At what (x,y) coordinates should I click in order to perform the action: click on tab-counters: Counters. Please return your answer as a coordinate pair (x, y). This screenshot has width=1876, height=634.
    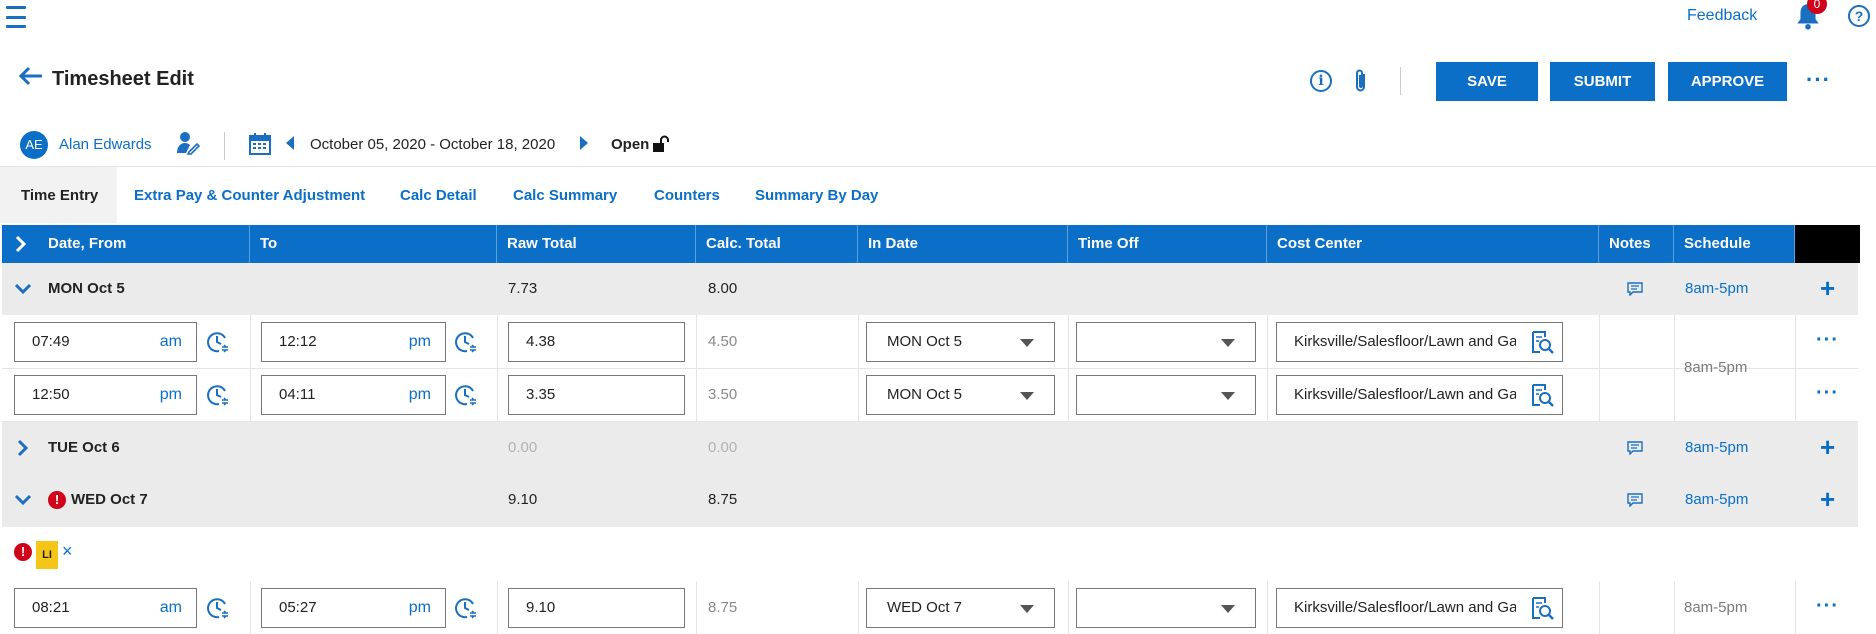
    Looking at the image, I should click on (687, 195).